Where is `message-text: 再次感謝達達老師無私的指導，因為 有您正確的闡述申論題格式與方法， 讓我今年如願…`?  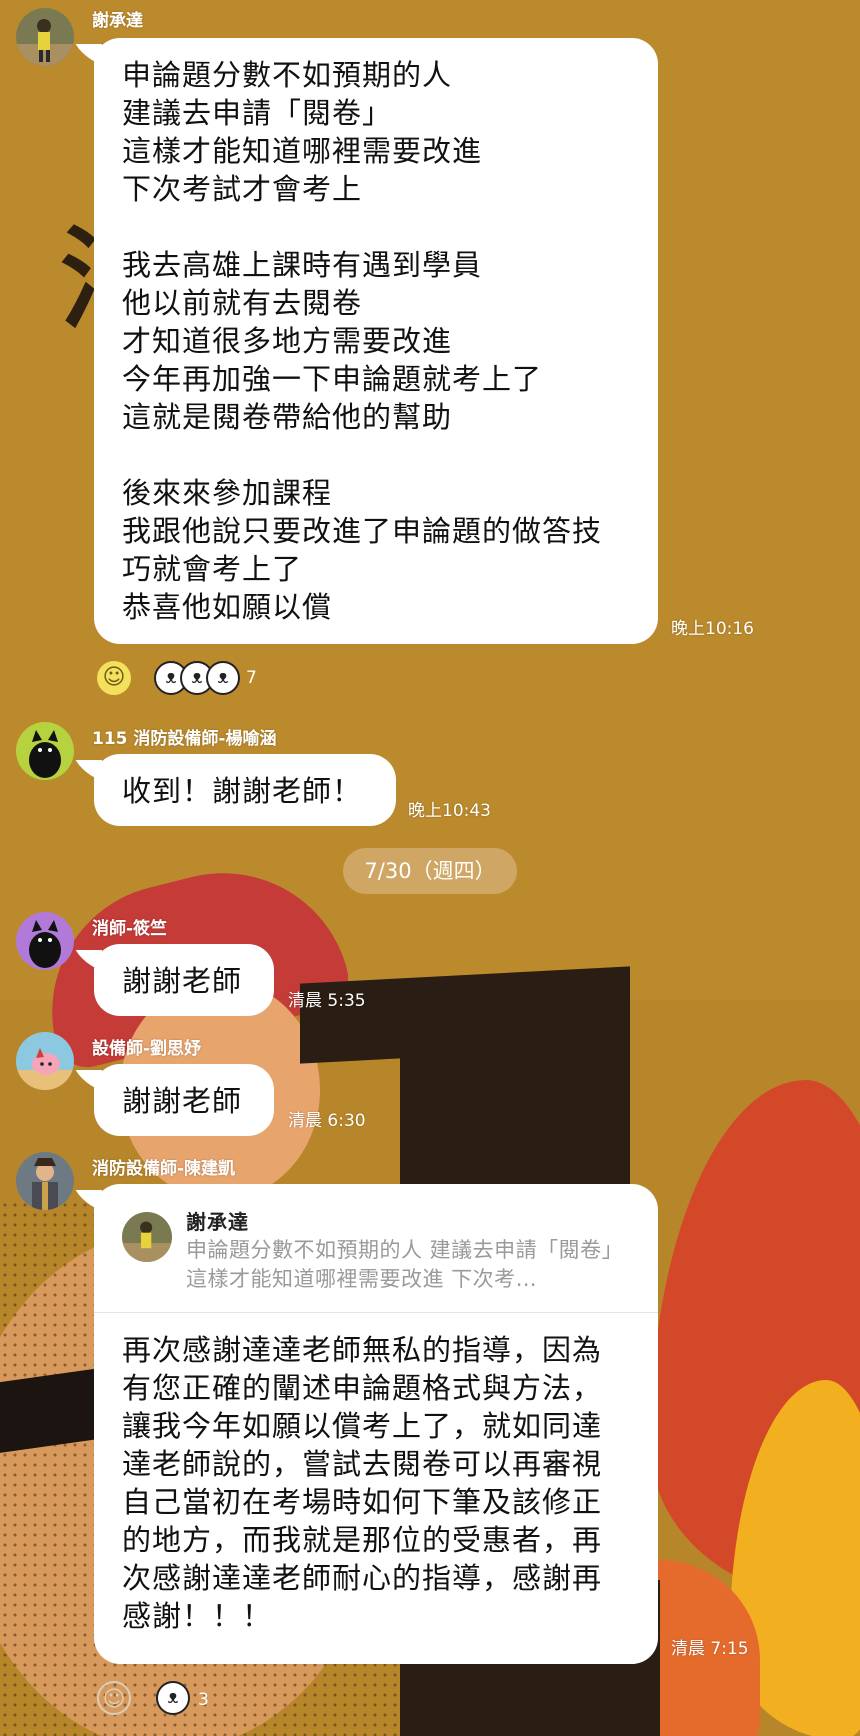 message-text: 再次感謝達達老師無私的指導，因為 有您正確的闡述申論題格式與方法， 讓我今年如願… is located at coordinates (362, 1483).